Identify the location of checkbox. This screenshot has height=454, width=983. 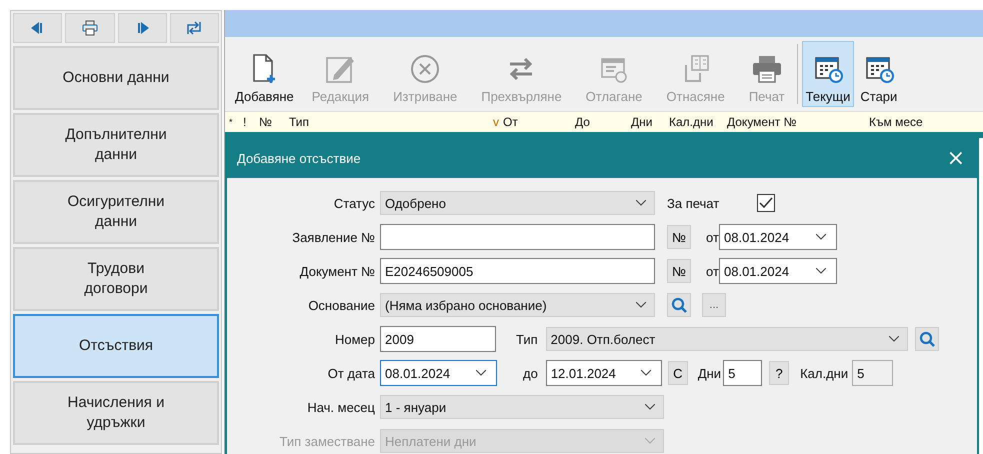
(766, 203).